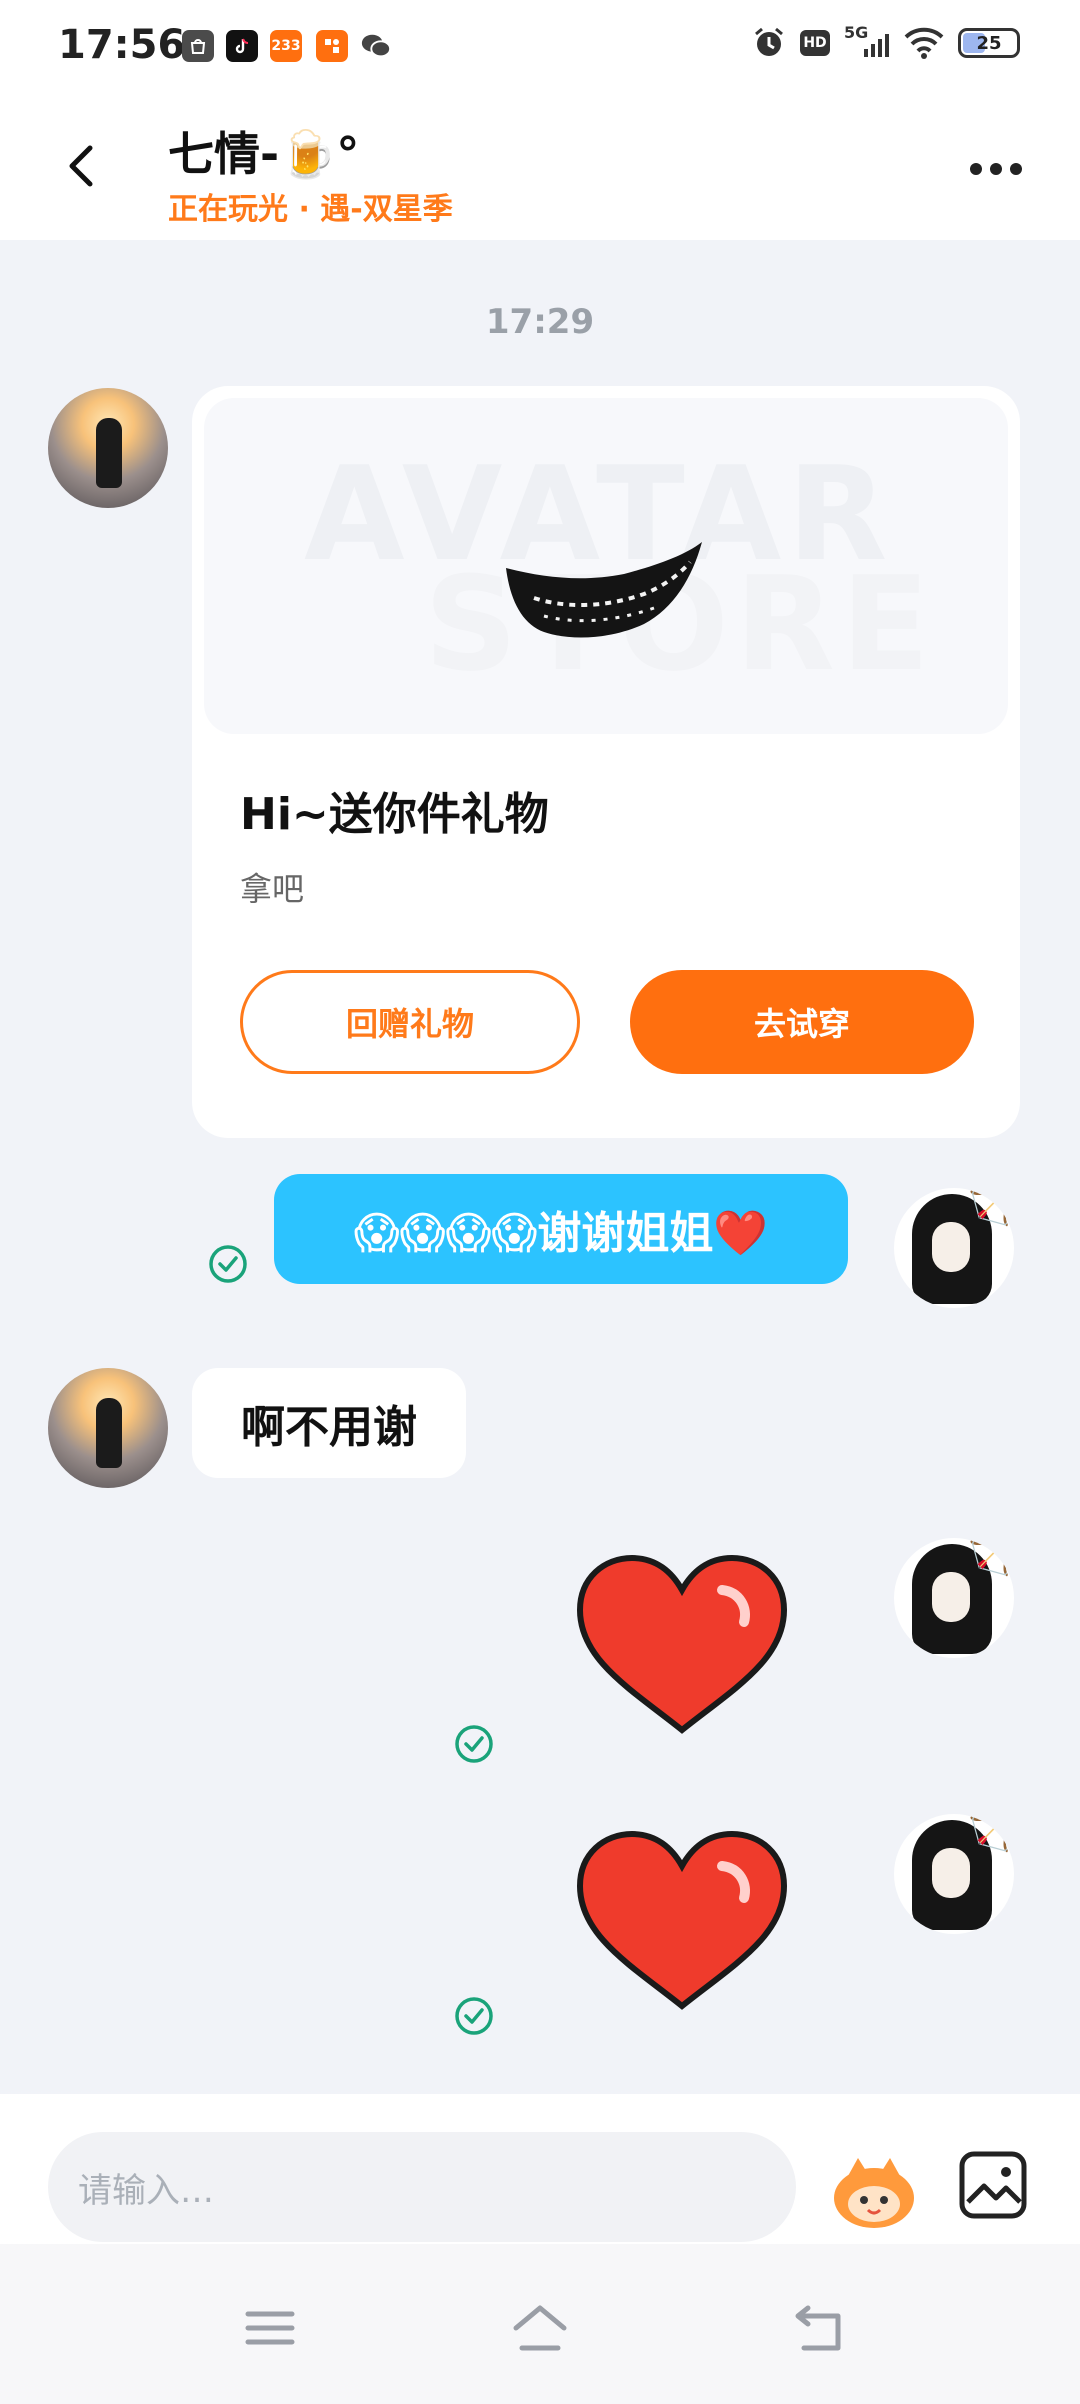 The image size is (1080, 2404). I want to click on menu-icon, so click(270, 2328).